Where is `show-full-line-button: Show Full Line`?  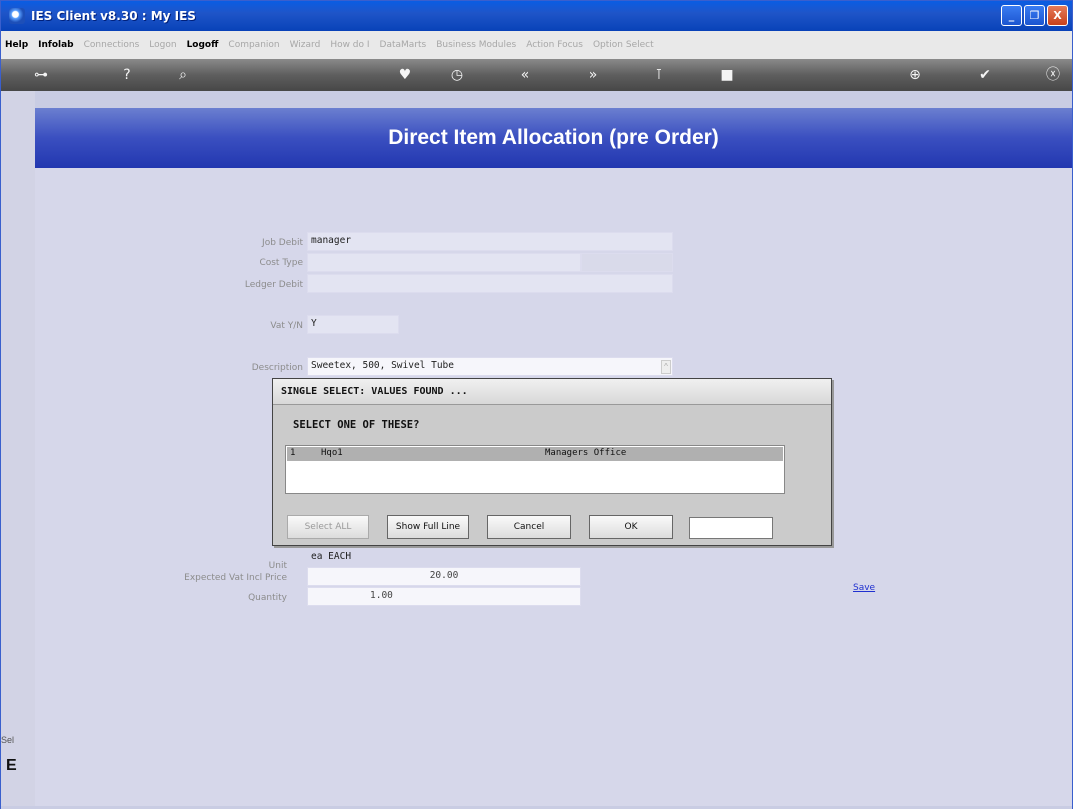 show-full-line-button: Show Full Line is located at coordinates (428, 527).